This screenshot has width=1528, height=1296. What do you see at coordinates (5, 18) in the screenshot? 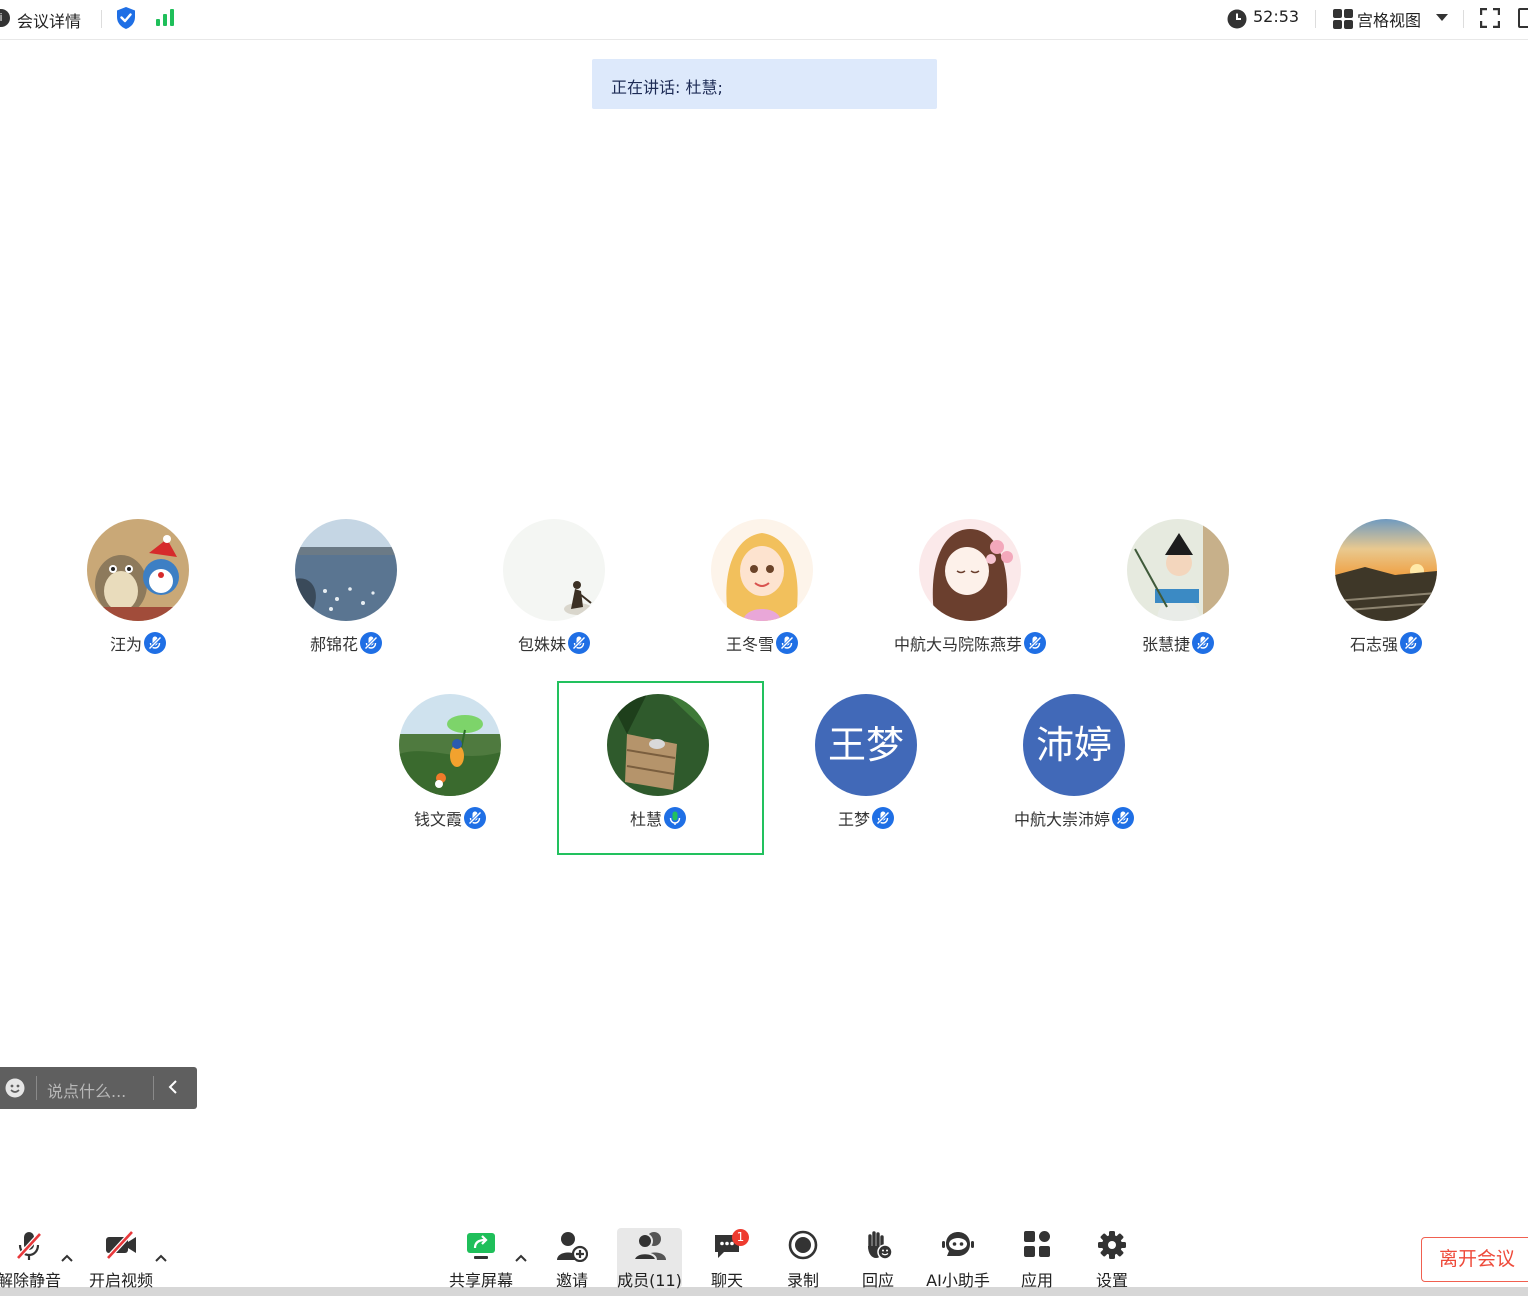
I see `info-icon: i` at bounding box center [5, 18].